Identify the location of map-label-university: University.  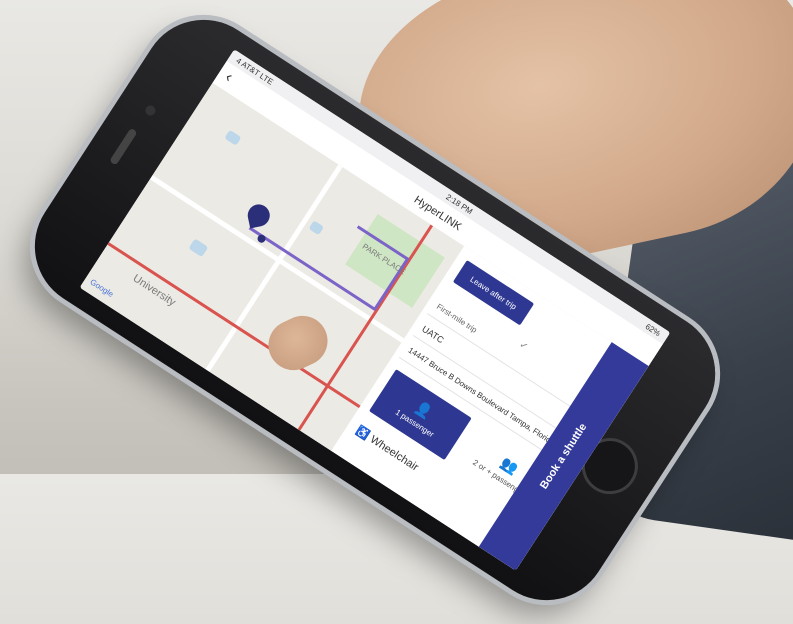
(154, 290).